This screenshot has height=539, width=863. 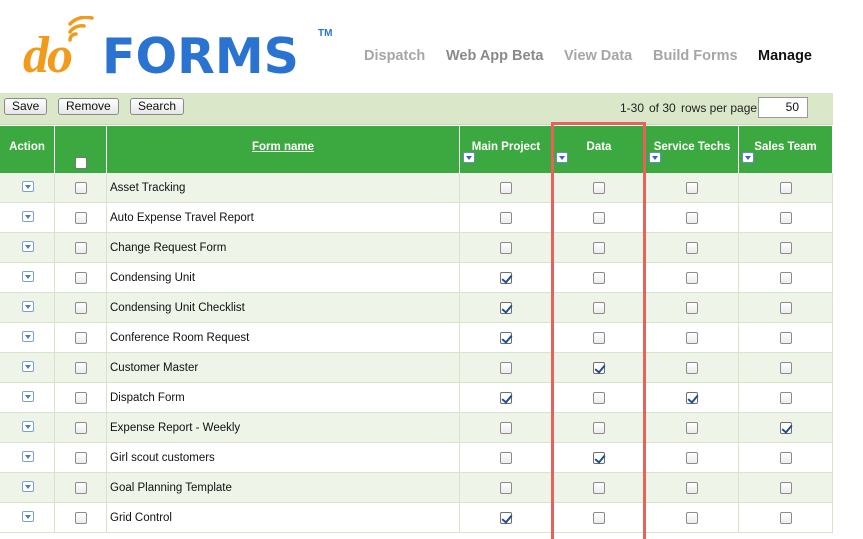 I want to click on data-dropdown-icon, so click(x=562, y=157).